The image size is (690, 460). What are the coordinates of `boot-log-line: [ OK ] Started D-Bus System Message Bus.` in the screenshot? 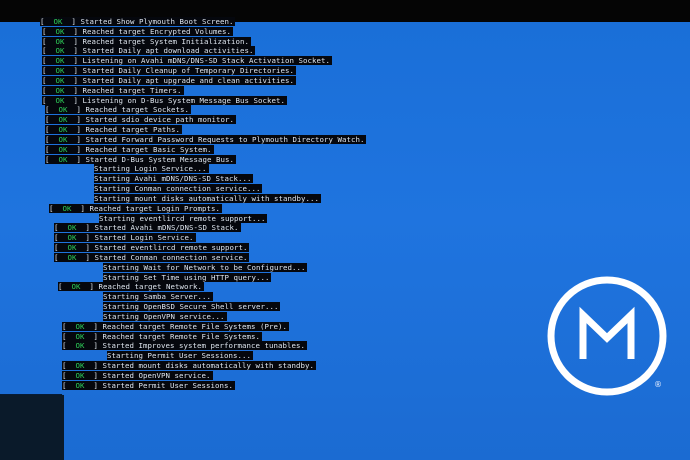 It's located at (140, 159).